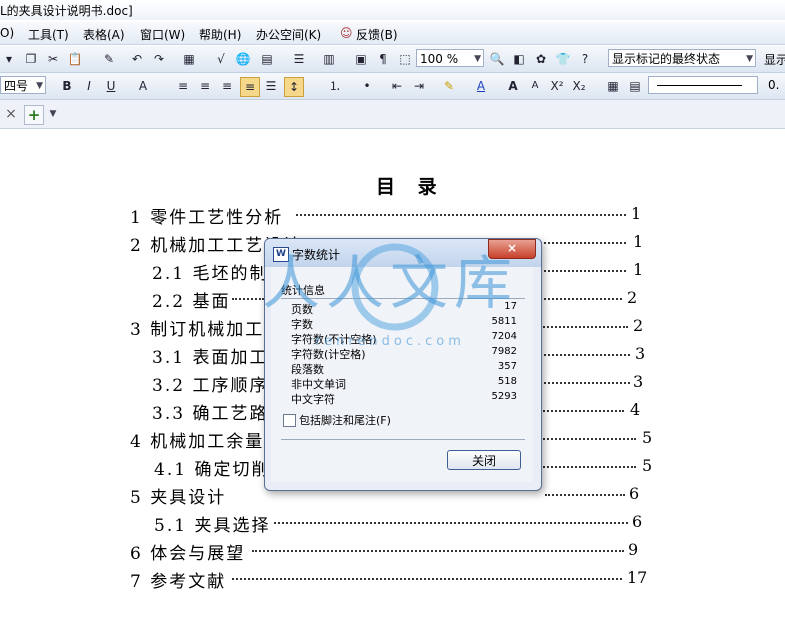  What do you see at coordinates (773, 85) in the screenshot?
I see `line-width-value: 0.` at bounding box center [773, 85].